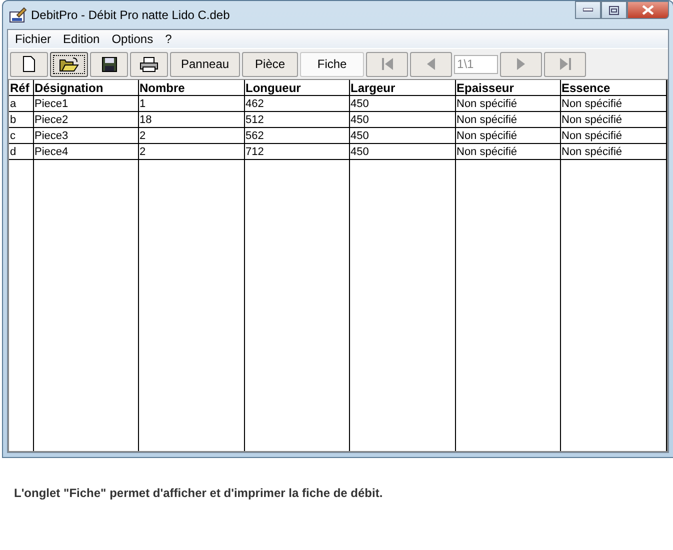 The height and width of the screenshot is (550, 673). I want to click on folder-icon, so click(69, 64).